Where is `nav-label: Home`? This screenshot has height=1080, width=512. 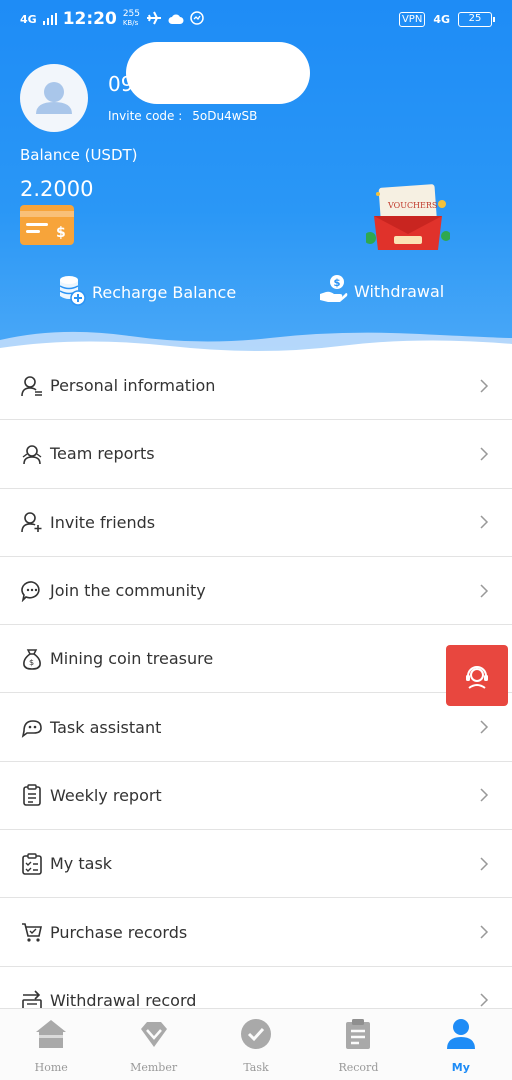 nav-label: Home is located at coordinates (51, 1067).